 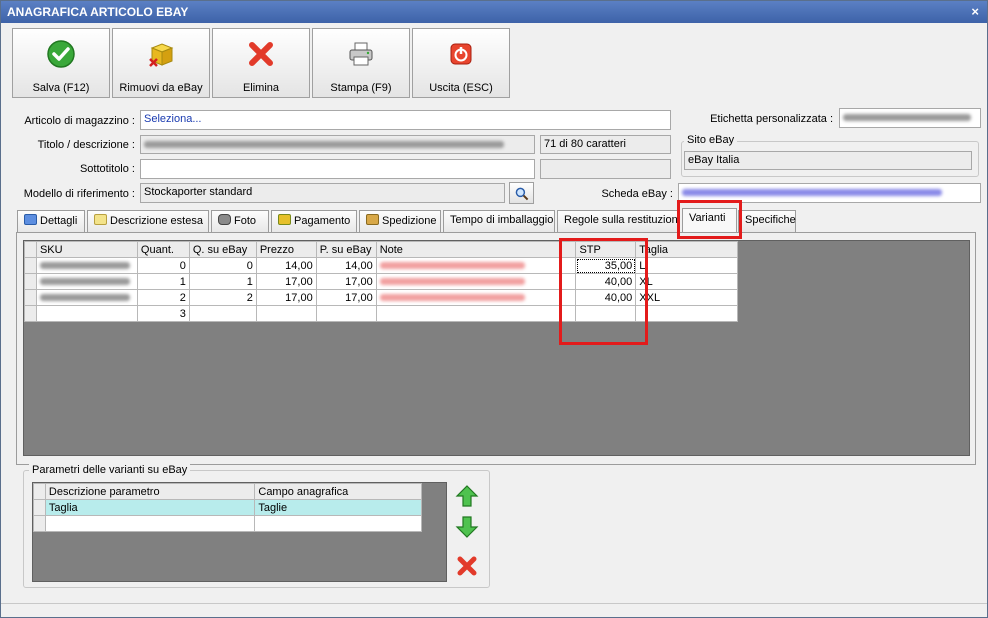 I want to click on cell-prezzo: 14,00, so click(x=286, y=265).